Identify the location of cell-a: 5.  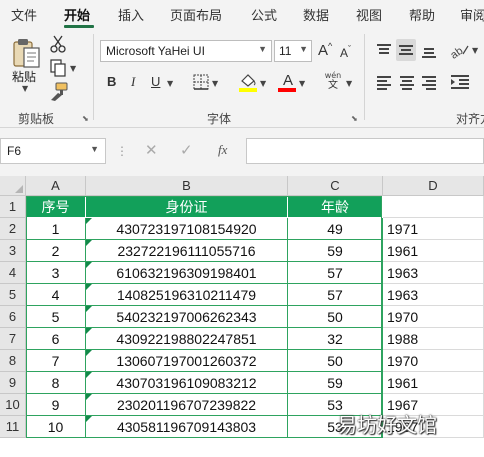
(56, 317).